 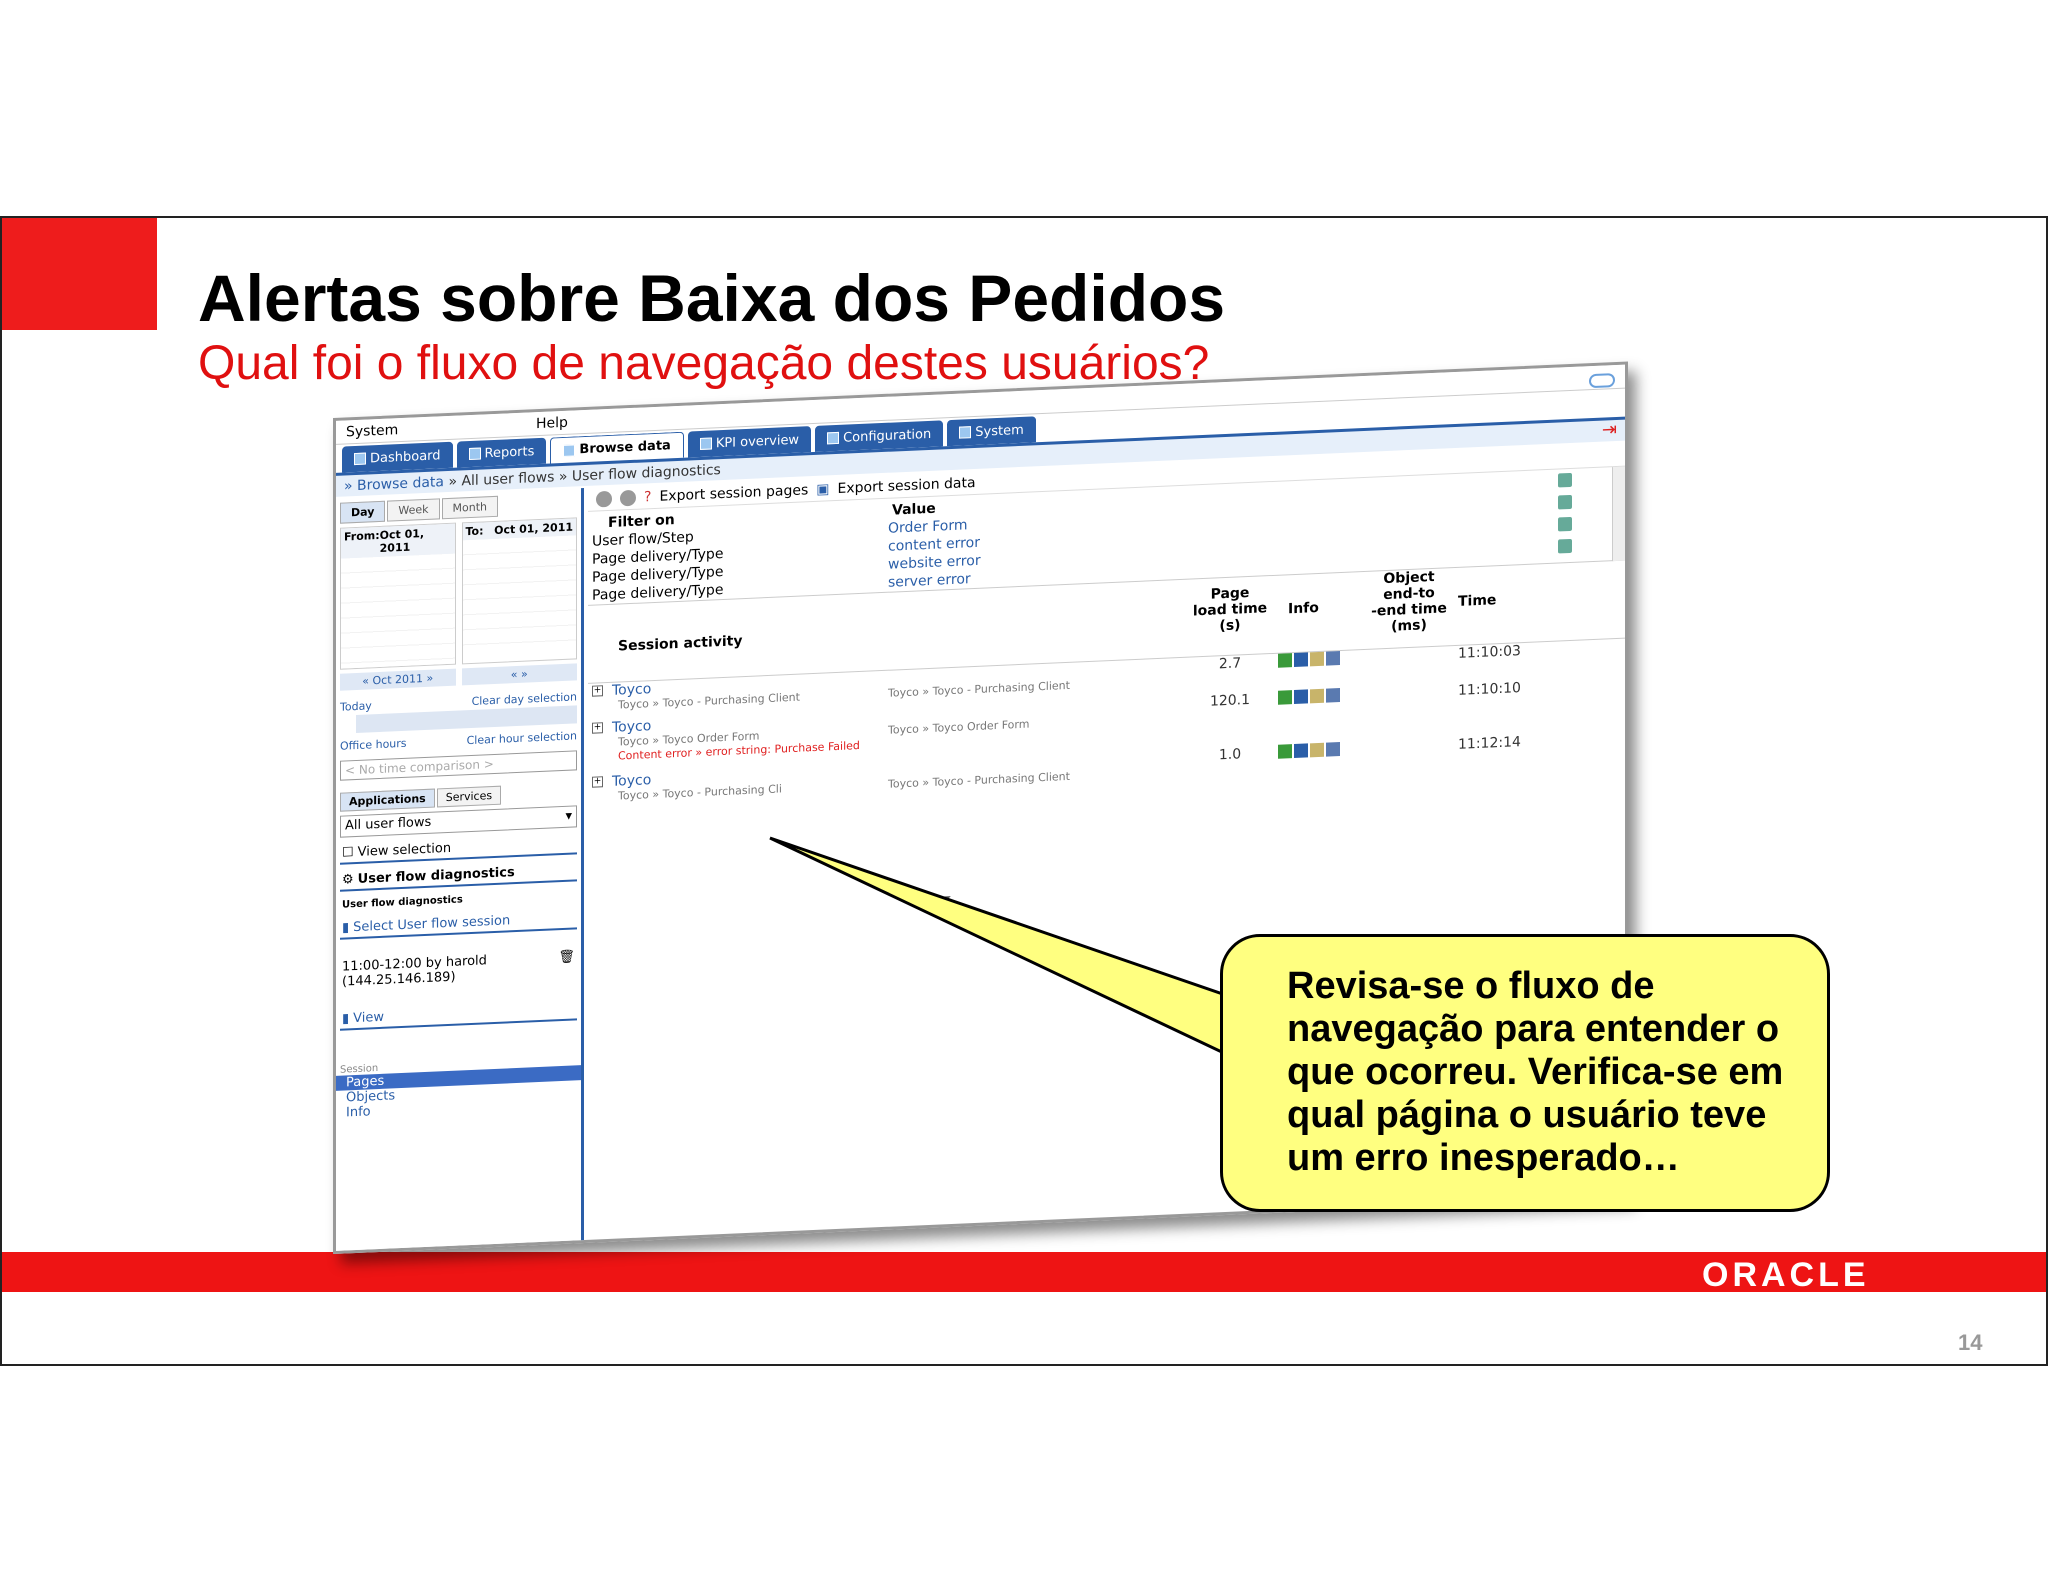 What do you see at coordinates (360, 459) in the screenshot?
I see `dashboard-icon` at bounding box center [360, 459].